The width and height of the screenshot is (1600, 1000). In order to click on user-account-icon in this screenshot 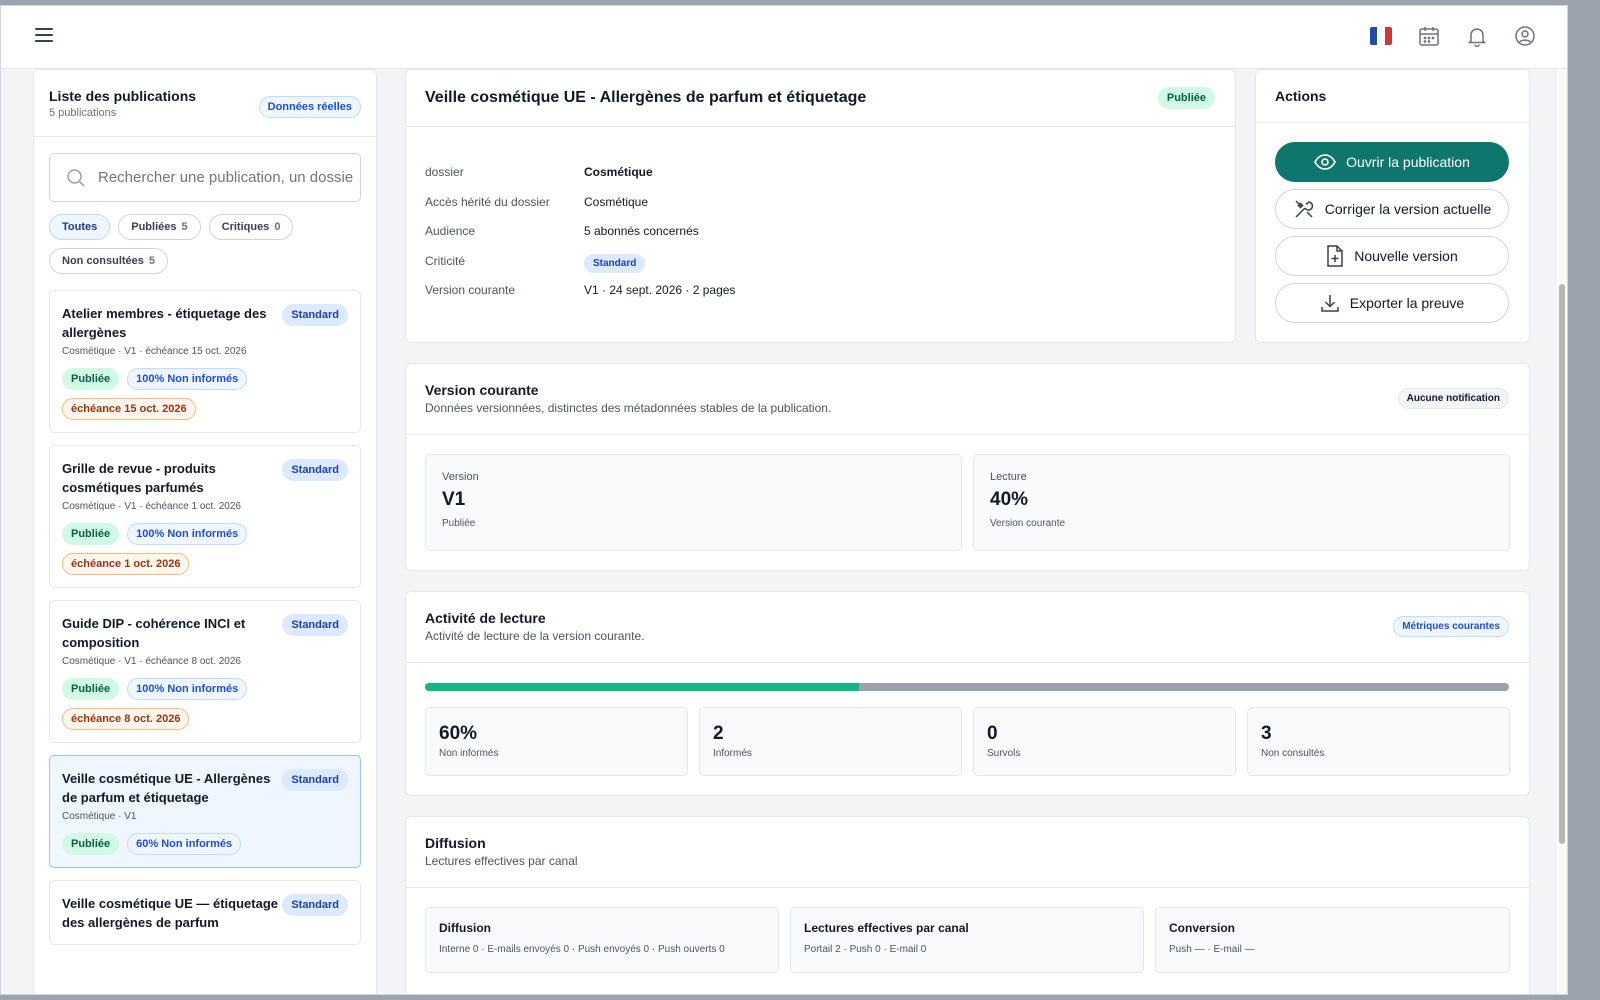, I will do `click(1525, 36)`.